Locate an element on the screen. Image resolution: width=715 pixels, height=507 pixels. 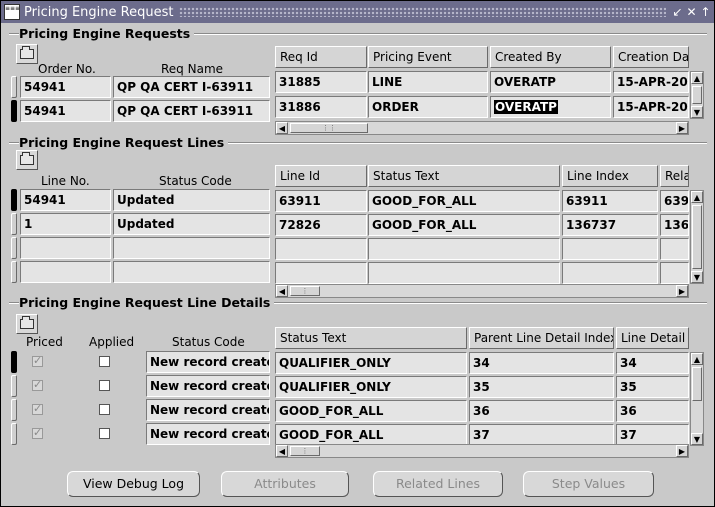
req-id-cell: 31885 is located at coordinates (321, 82).